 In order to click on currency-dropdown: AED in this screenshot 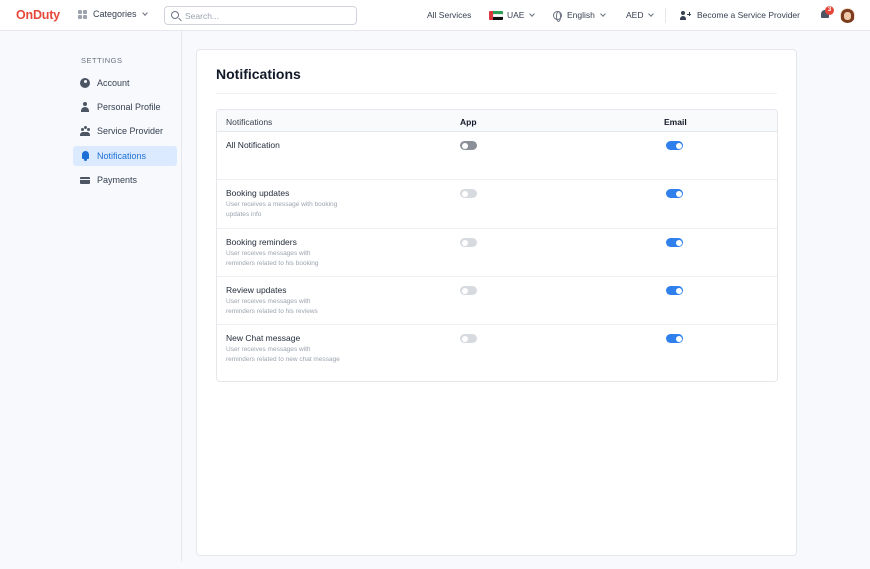, I will do `click(640, 15)`.